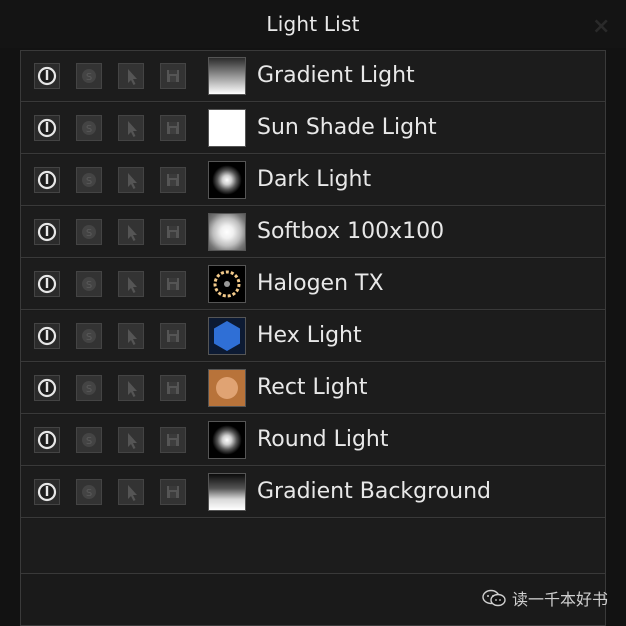 The image size is (626, 626). I want to click on light-name: Round Light, so click(323, 439).